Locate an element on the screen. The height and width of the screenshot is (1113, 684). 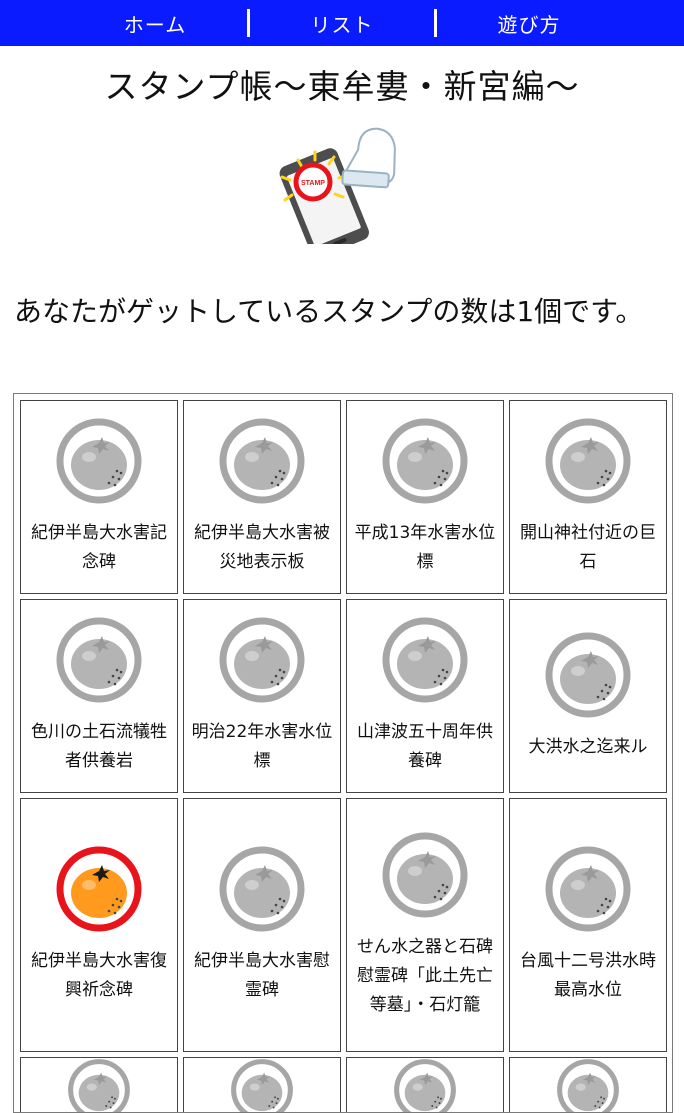
stamp-label: 色川の土石流犠牲者供養岩 is located at coordinates (99, 746).